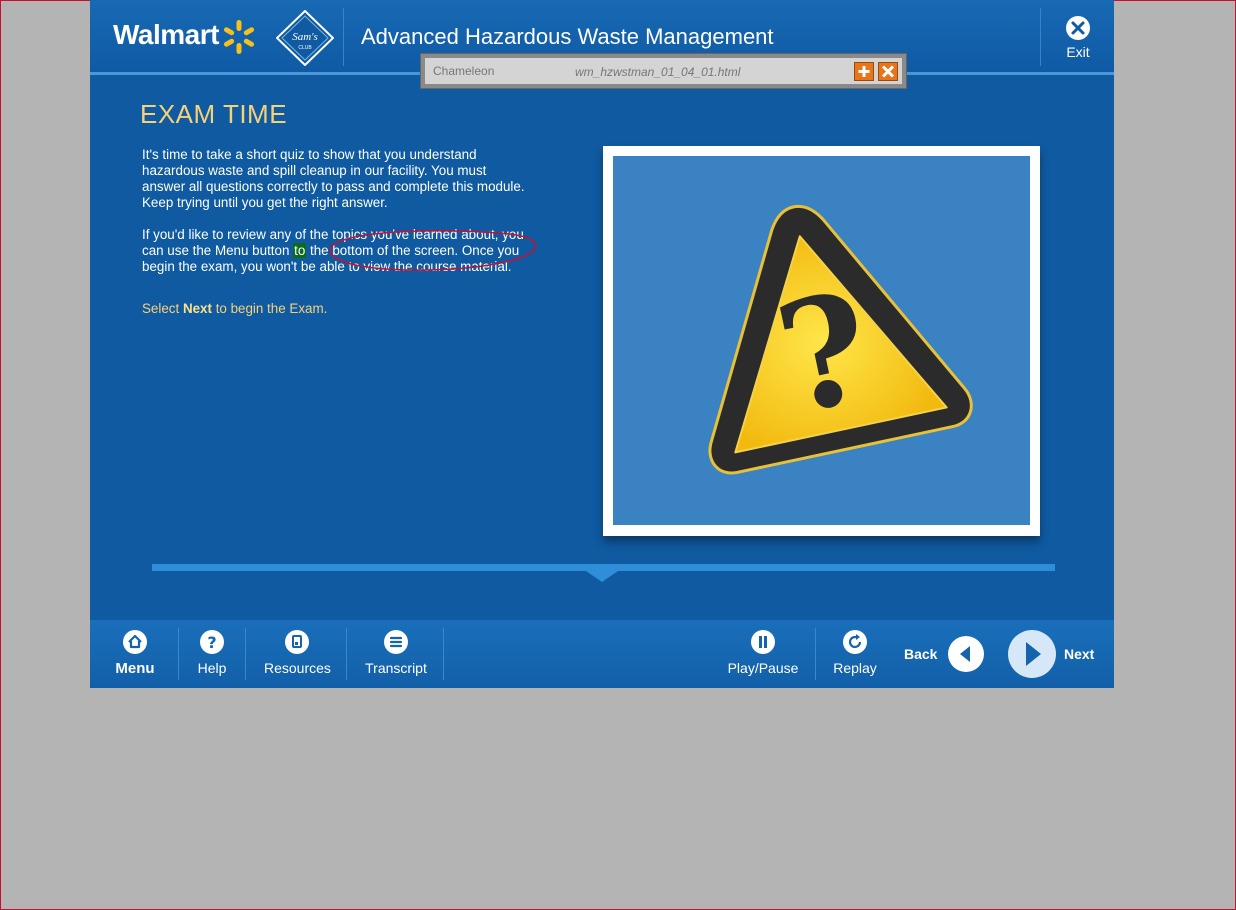 The image size is (1236, 910). Describe the element at coordinates (567, 36) in the screenshot. I see `course-title: Advanced Hazardous Waste Management` at that location.